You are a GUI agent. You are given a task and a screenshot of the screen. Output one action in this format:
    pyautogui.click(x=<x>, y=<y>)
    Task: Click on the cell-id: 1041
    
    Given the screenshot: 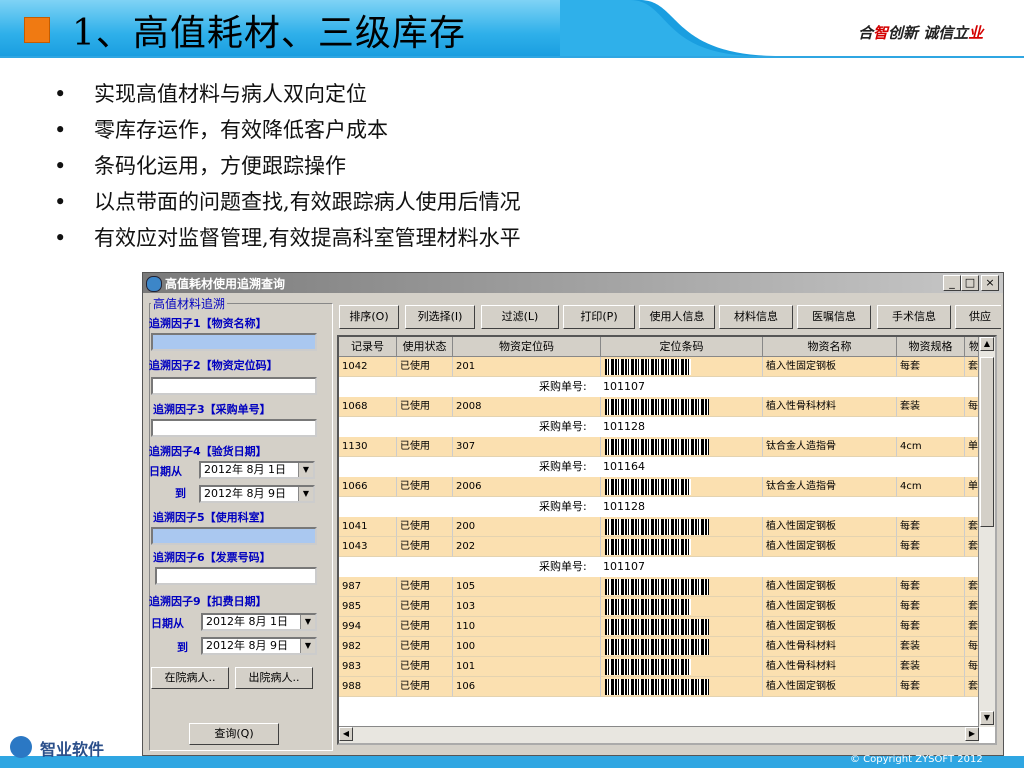 What is the action you would take?
    pyautogui.click(x=368, y=527)
    